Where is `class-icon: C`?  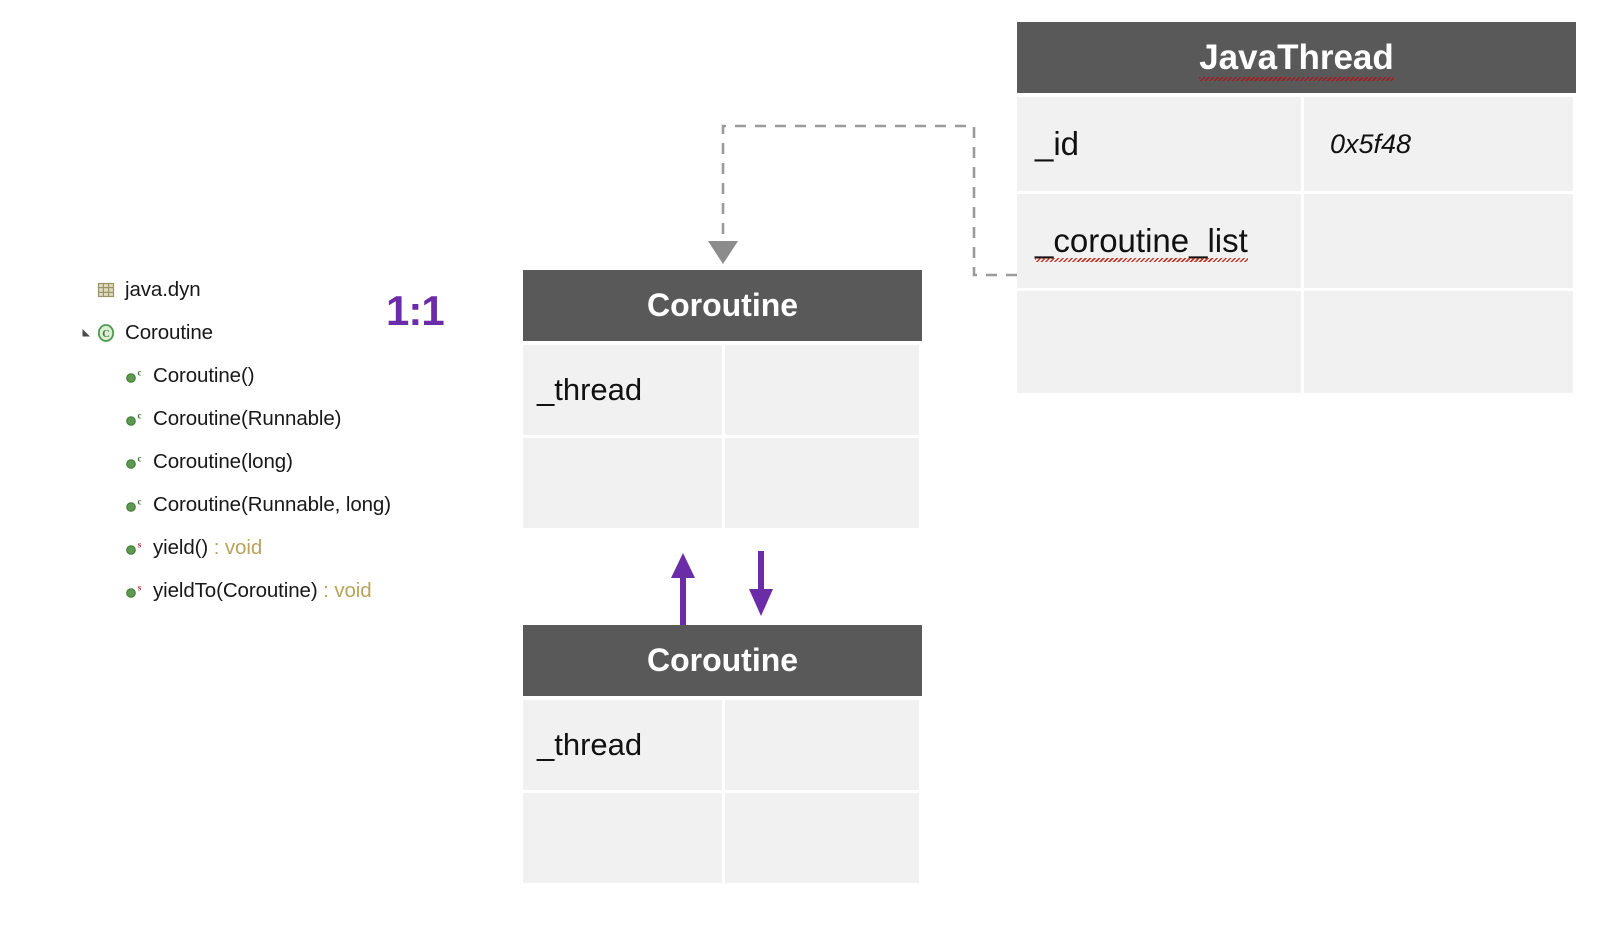 class-icon: C is located at coordinates (106, 332).